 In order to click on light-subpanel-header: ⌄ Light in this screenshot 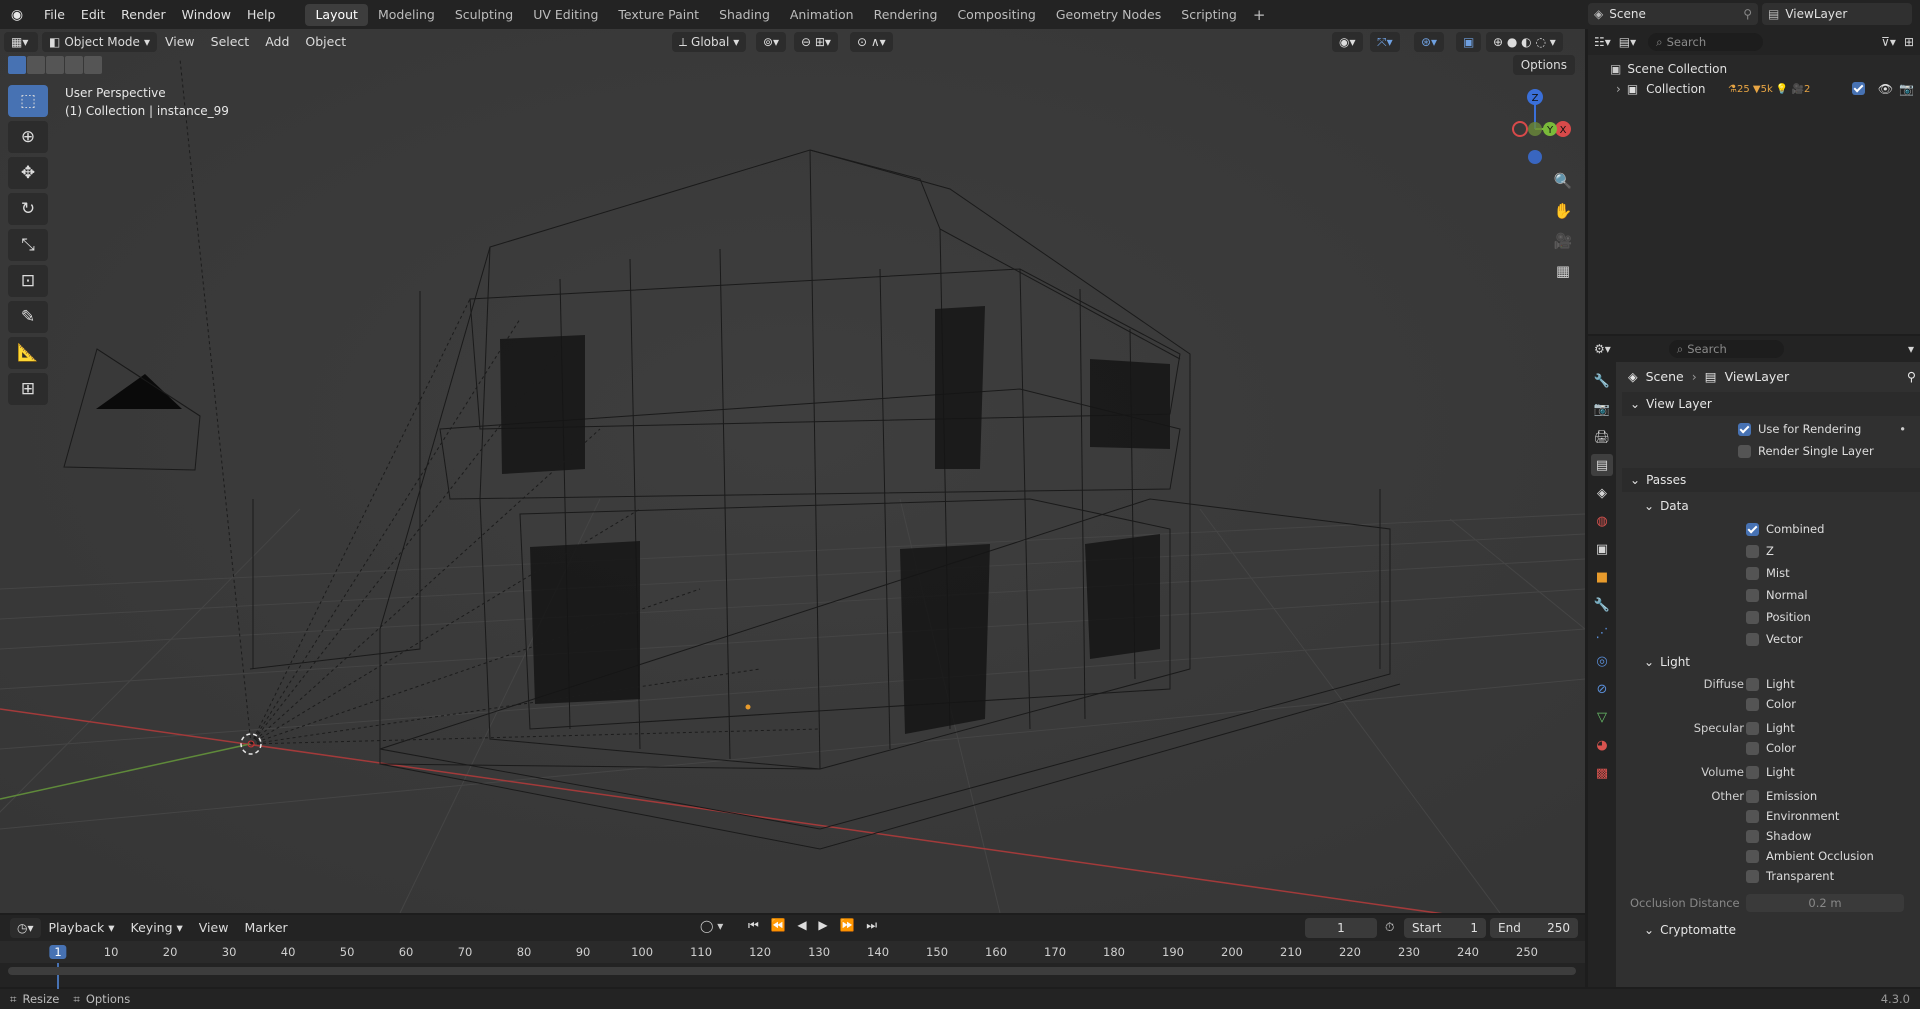, I will do `click(1771, 662)`.